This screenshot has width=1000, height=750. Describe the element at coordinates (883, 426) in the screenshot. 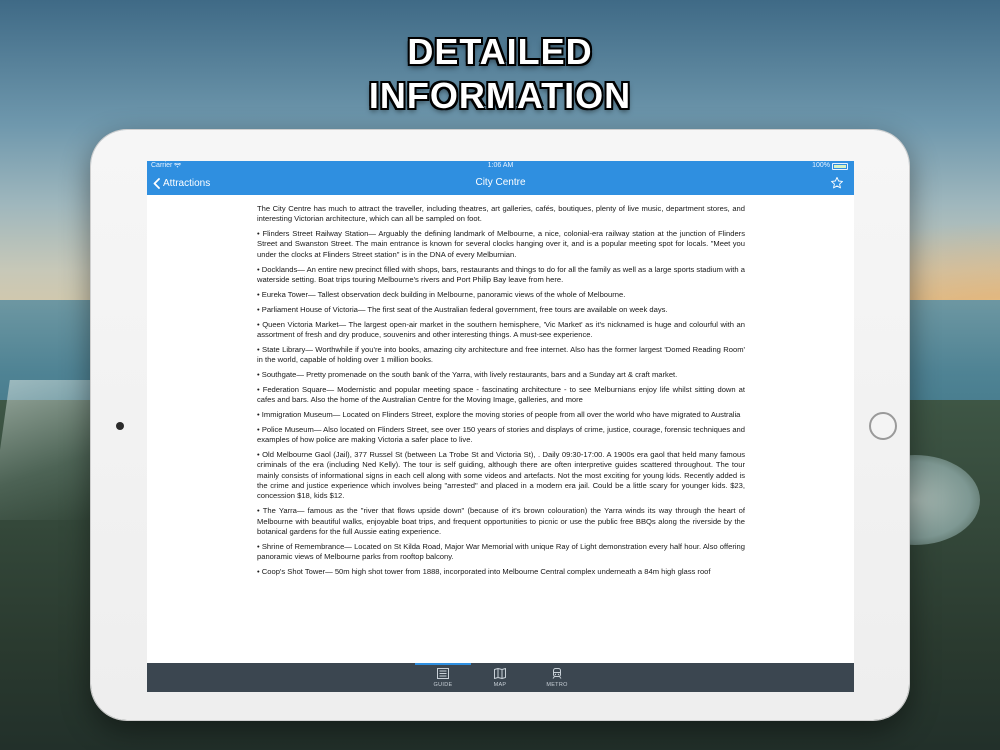

I see `home-button` at that location.